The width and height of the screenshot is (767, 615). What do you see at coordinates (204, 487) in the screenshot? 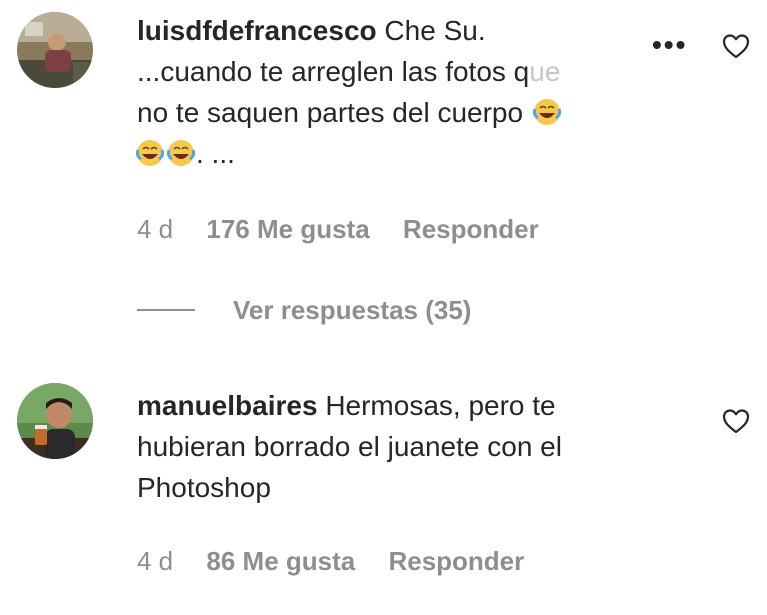
I see `comment-line-3: Photoshop` at bounding box center [204, 487].